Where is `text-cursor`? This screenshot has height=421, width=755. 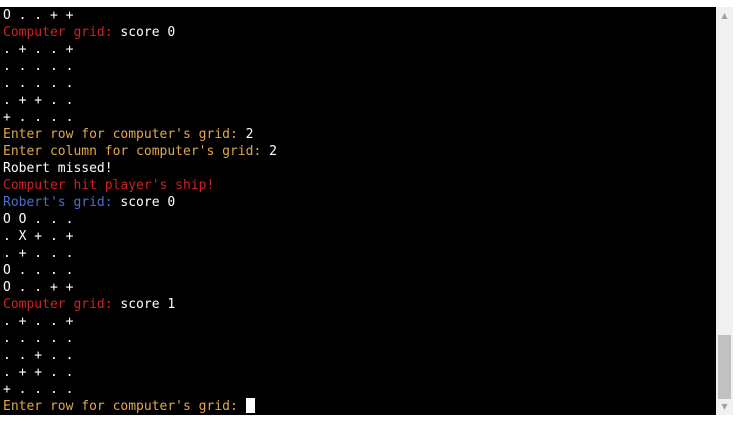 text-cursor is located at coordinates (250, 405).